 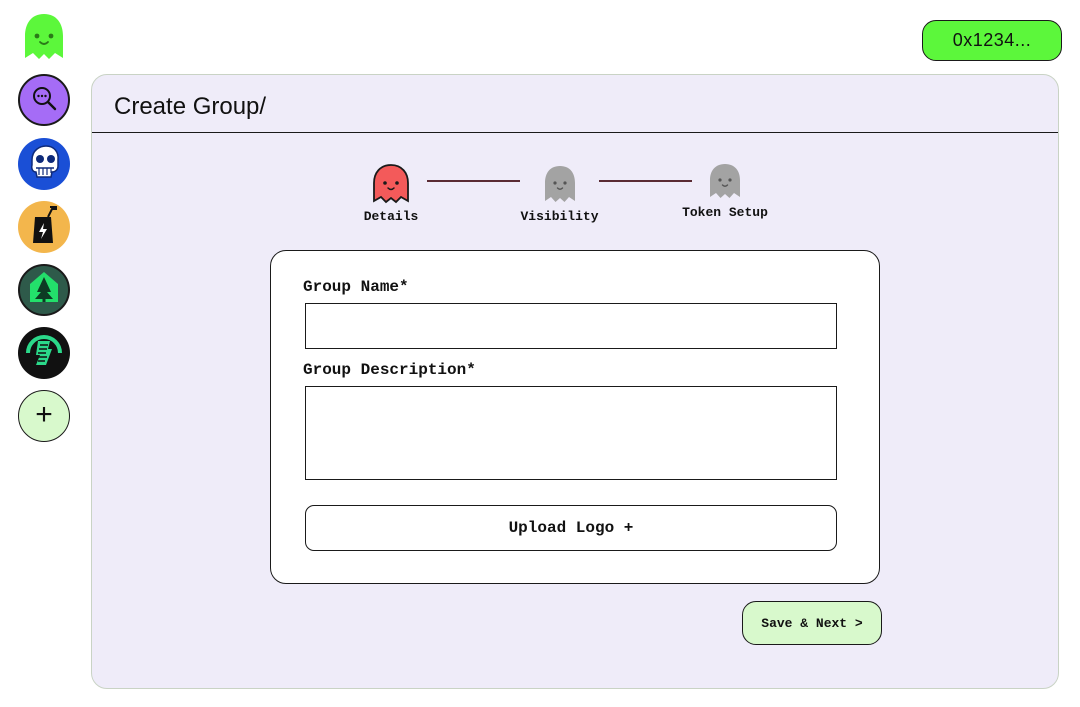 I want to click on step-token-setup: Token Setup, so click(x=725, y=190).